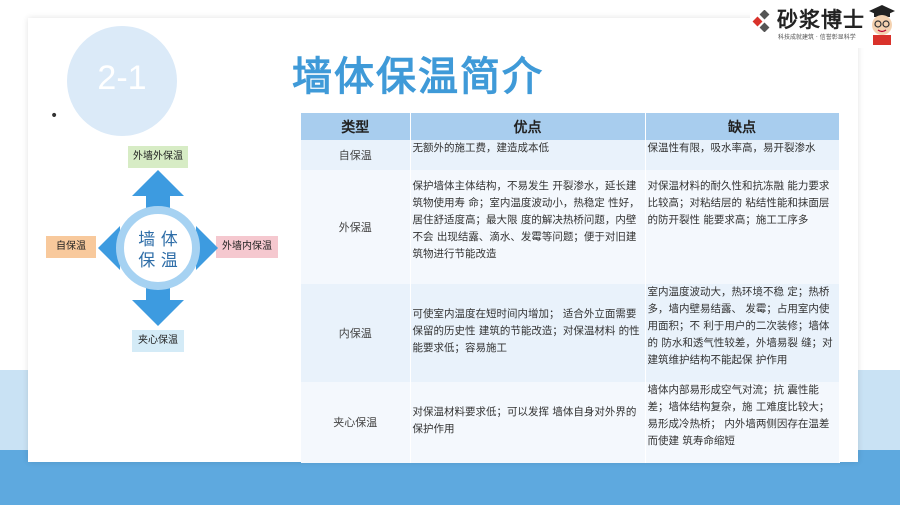 The image size is (900, 505). What do you see at coordinates (356, 155) in the screenshot?
I see `row-type: 自保温` at bounding box center [356, 155].